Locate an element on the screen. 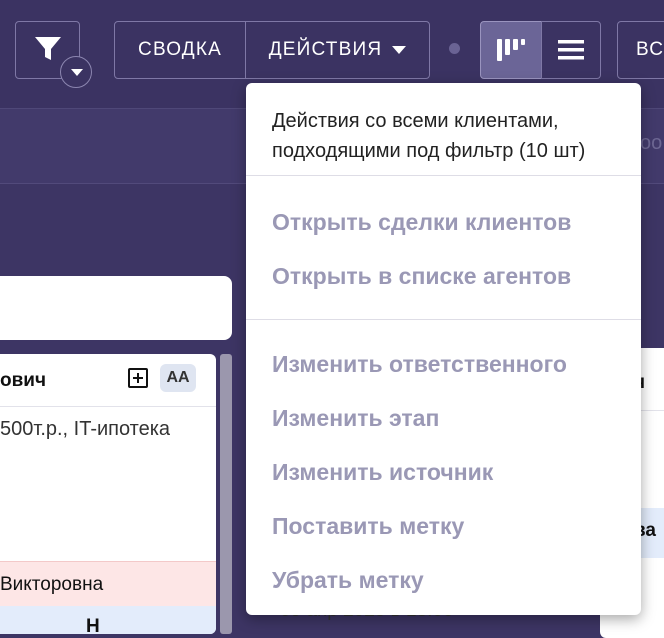  list-icon is located at coordinates (571, 50).